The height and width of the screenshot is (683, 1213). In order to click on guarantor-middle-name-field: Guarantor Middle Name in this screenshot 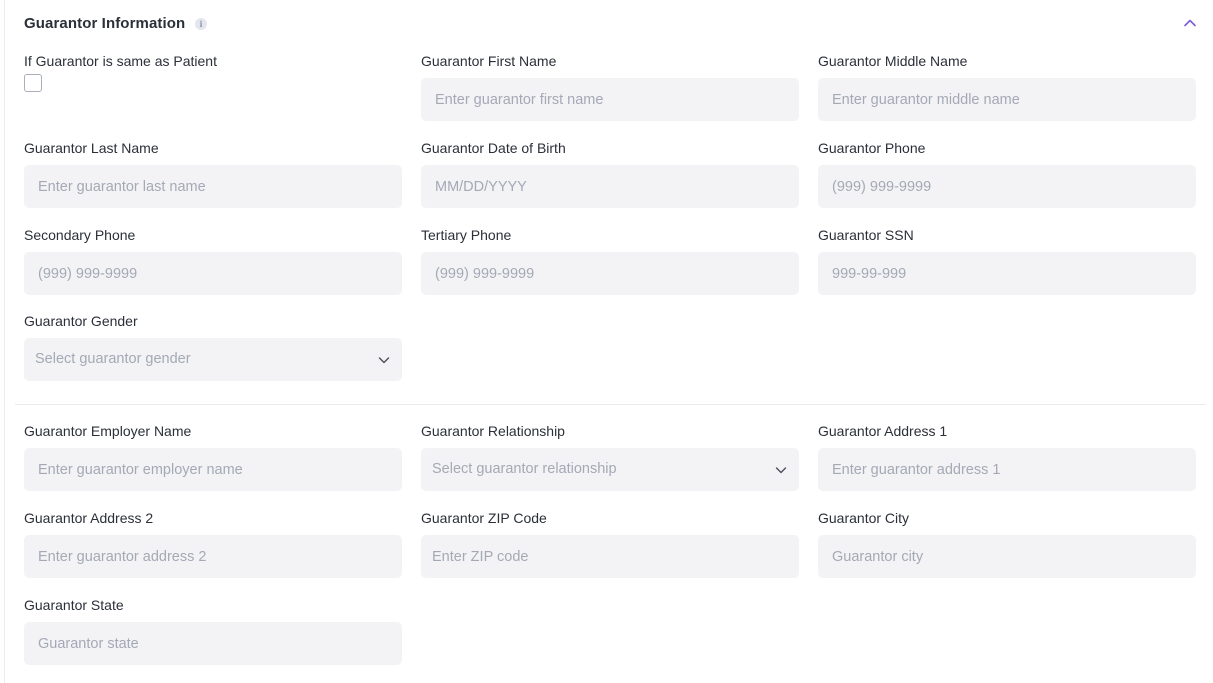, I will do `click(1007, 86)`.